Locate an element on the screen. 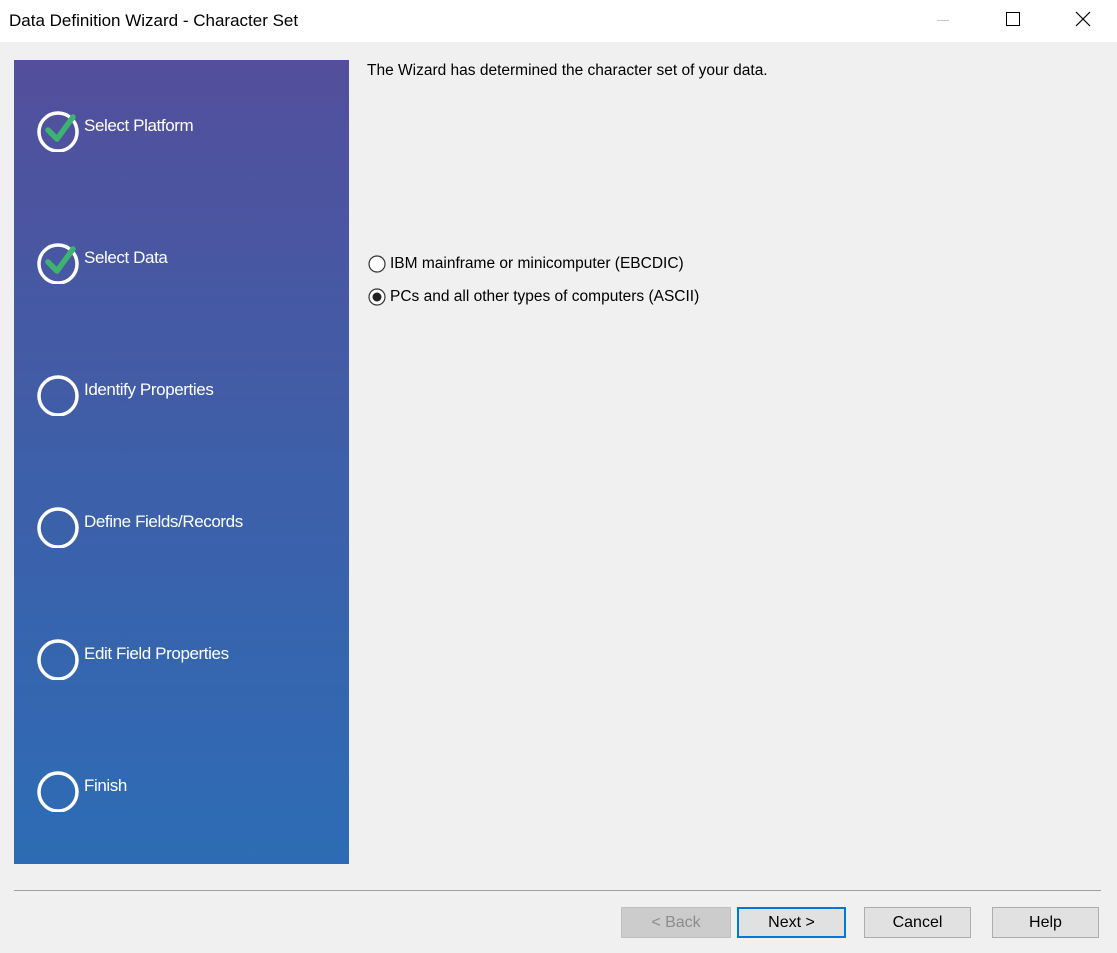 The height and width of the screenshot is (953, 1117). window-title: Data Definition Wizard - Character Set is located at coordinates (154, 20).